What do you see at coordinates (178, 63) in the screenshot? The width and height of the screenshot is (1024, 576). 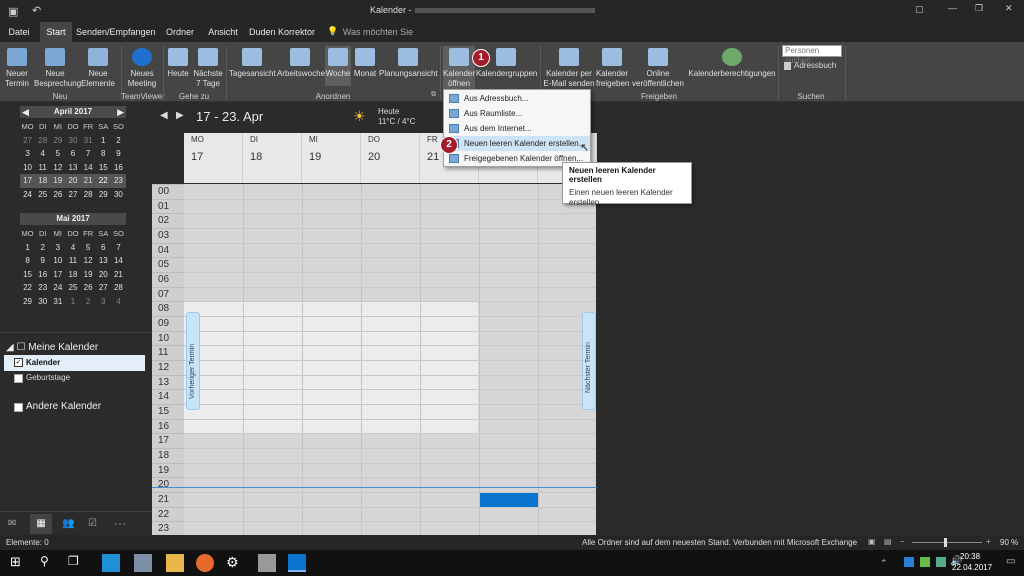 I see `today-button: Heute` at bounding box center [178, 63].